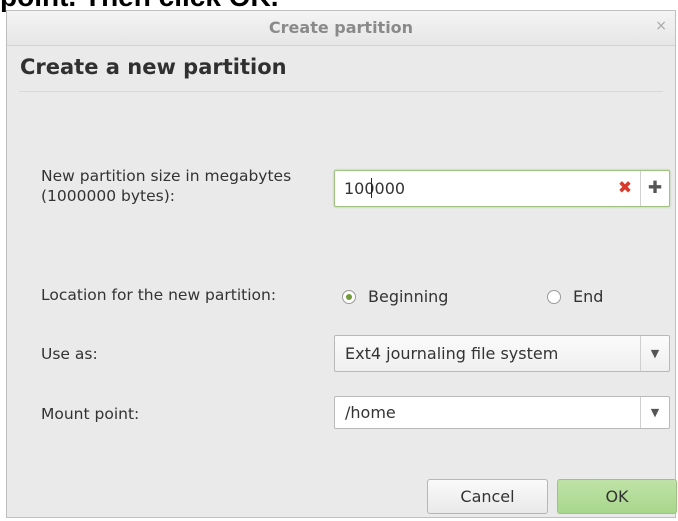  What do you see at coordinates (371, 188) in the screenshot?
I see `text-caret` at bounding box center [371, 188].